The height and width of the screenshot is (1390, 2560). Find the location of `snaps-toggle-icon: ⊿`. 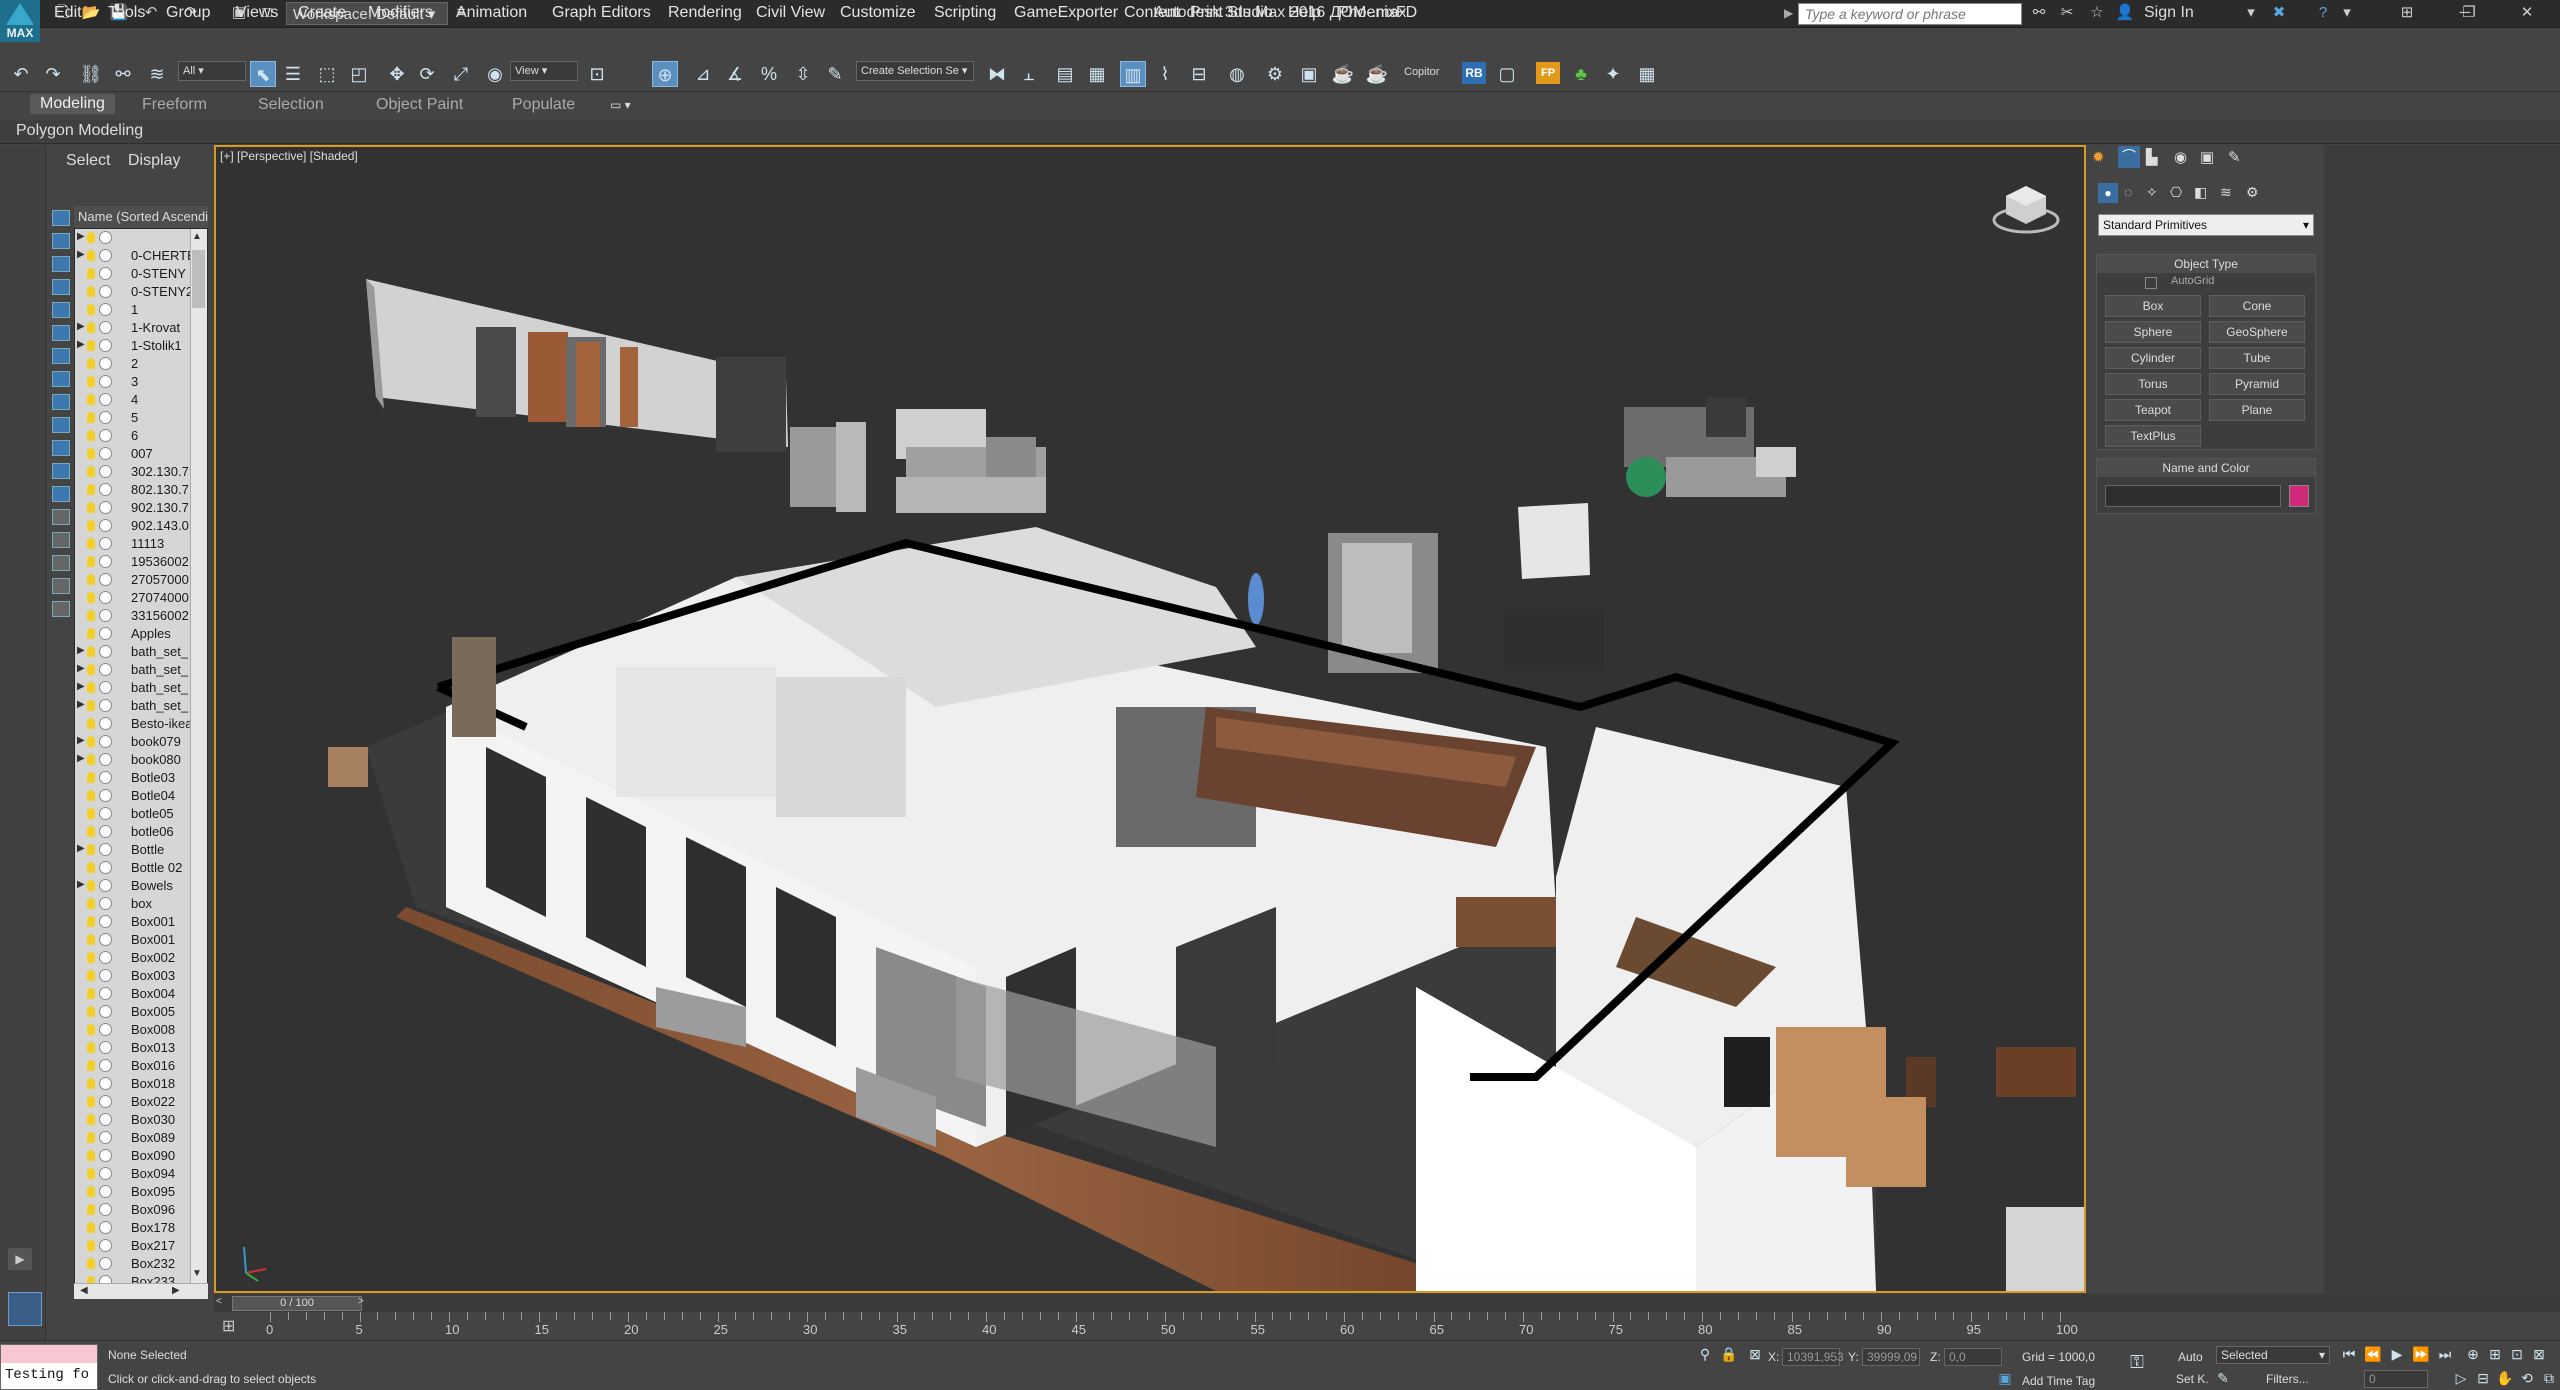

snaps-toggle-icon: ⊿ is located at coordinates (703, 74).